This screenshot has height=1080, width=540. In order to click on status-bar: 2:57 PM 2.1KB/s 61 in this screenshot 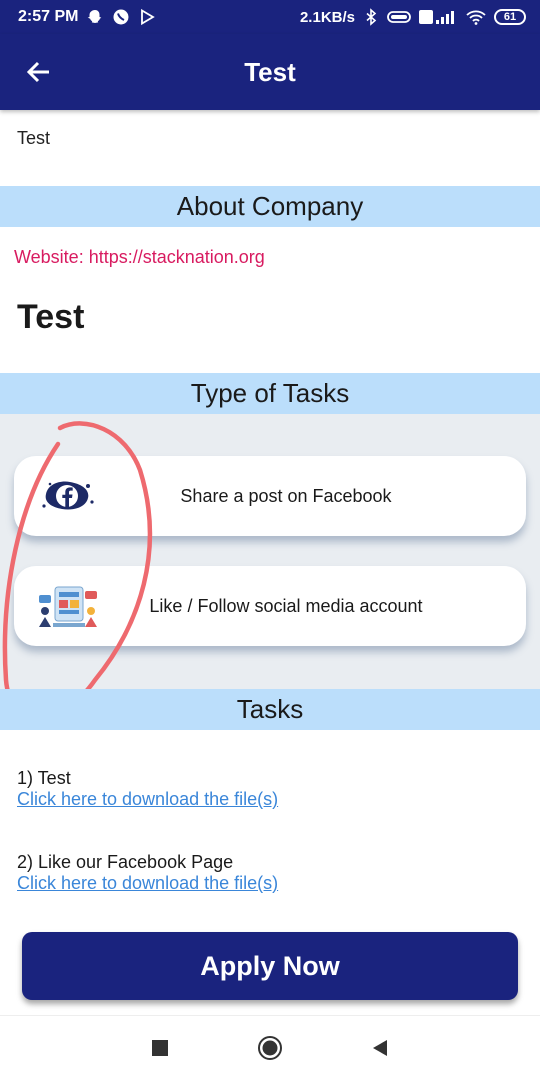, I will do `click(270, 17)`.